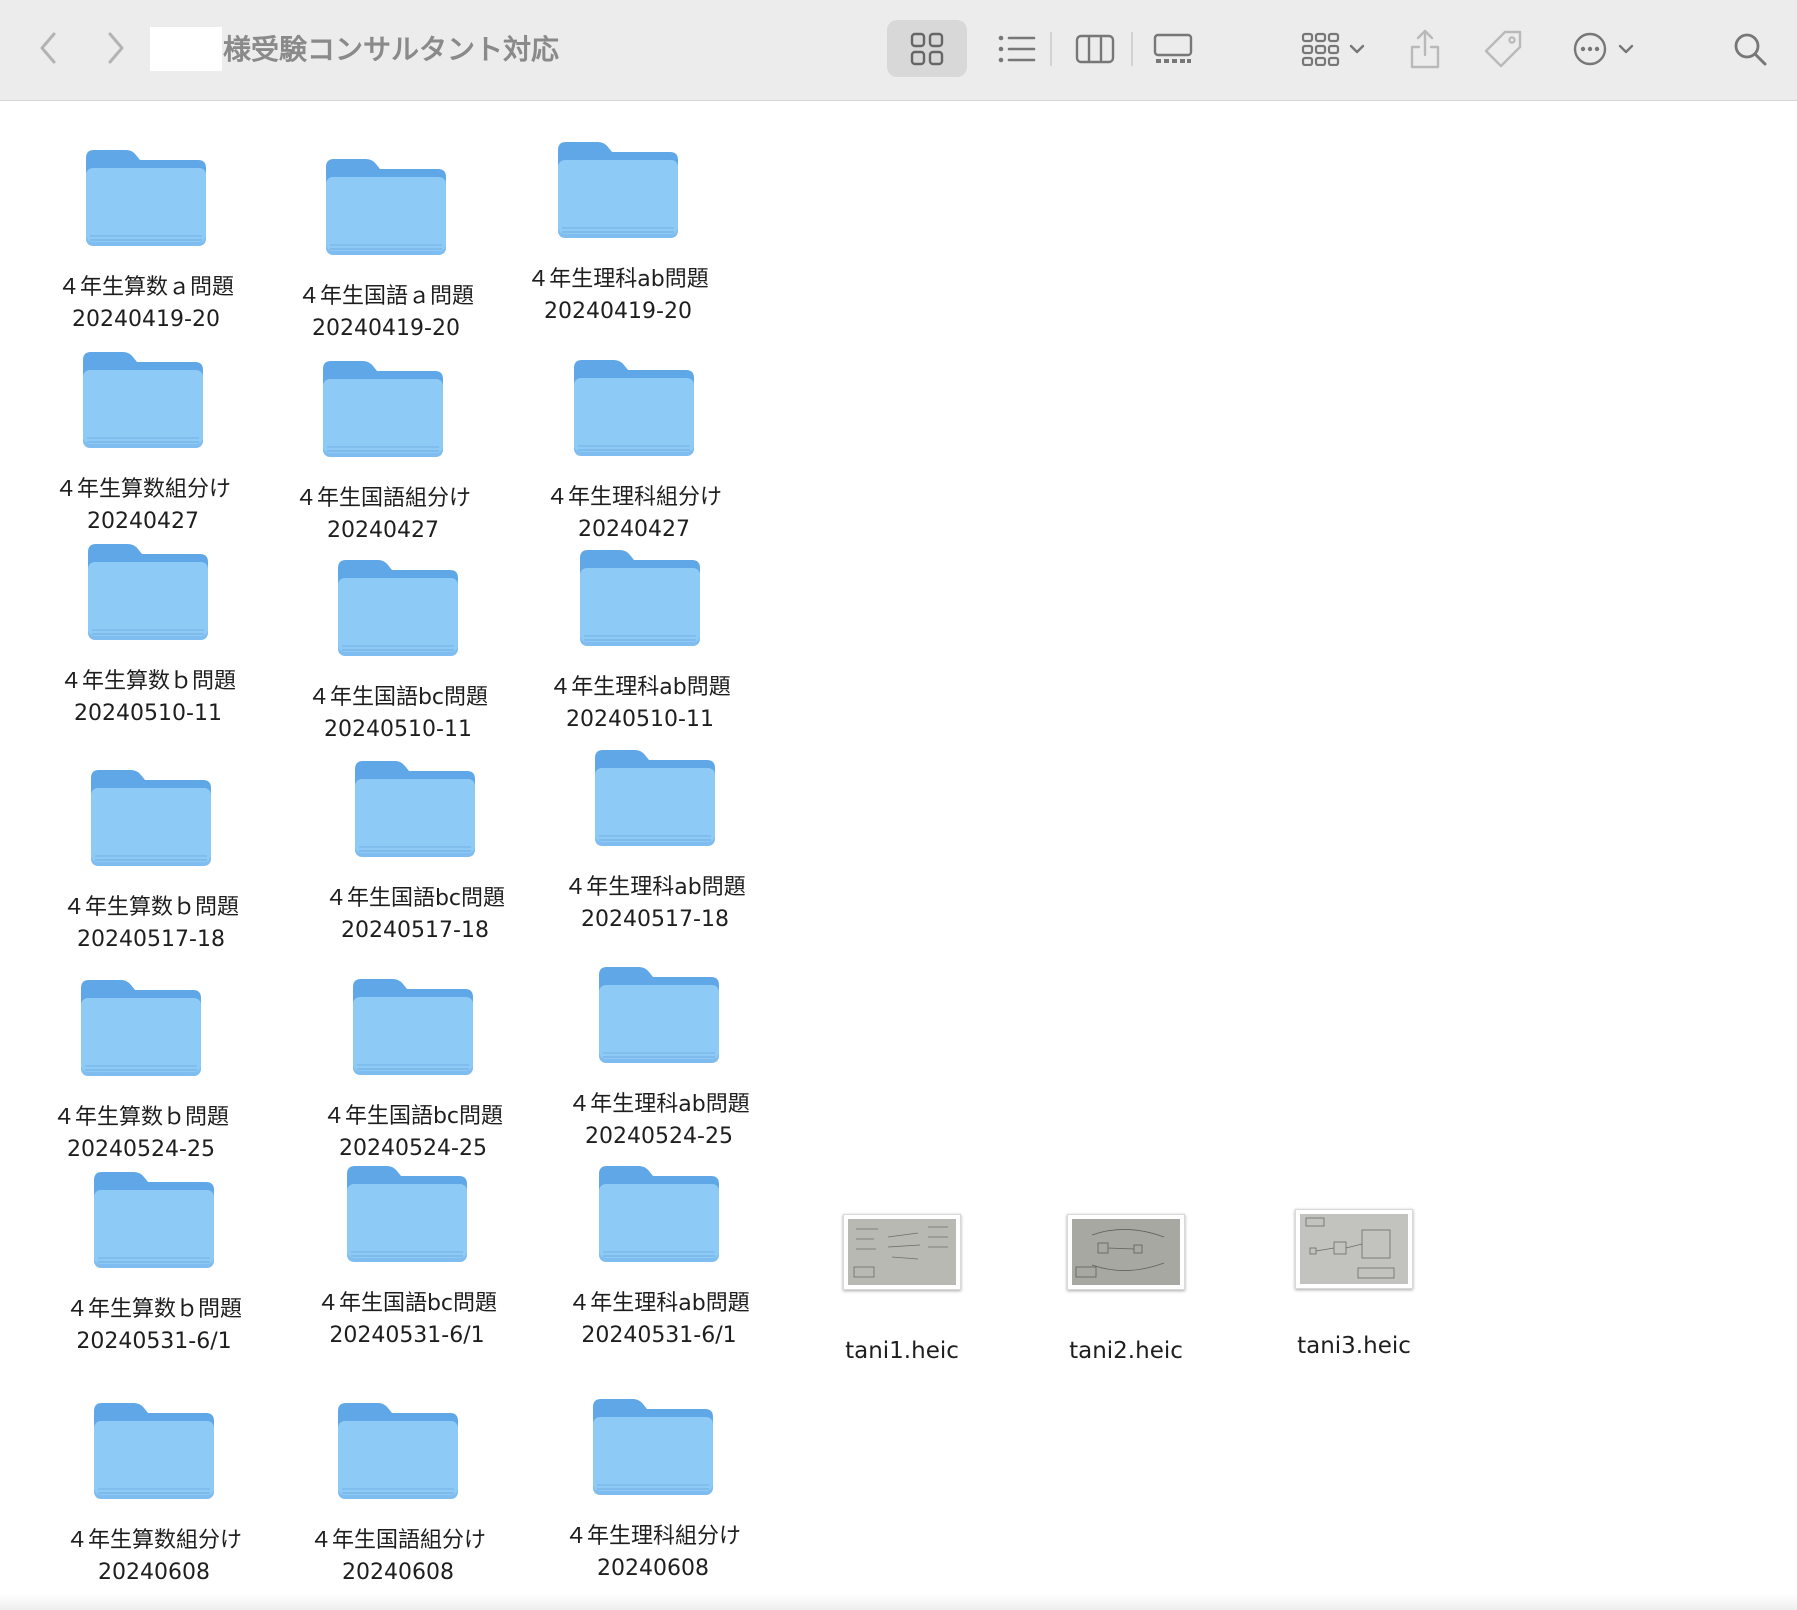 This screenshot has width=1797, height=1610. I want to click on folder-label: ４年生算数ｂ問題 20240510-11, so click(147, 697).